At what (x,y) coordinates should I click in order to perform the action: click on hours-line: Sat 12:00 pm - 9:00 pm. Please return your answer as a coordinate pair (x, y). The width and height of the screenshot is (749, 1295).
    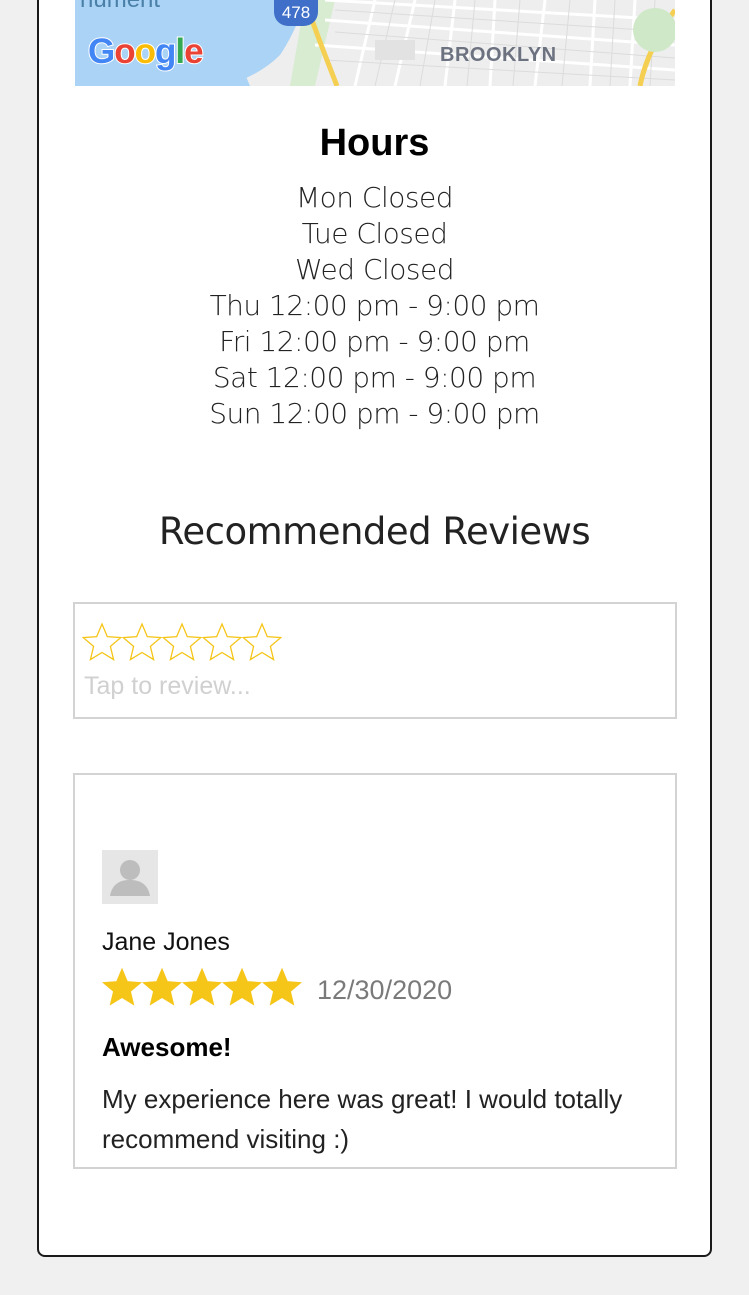
    Looking at the image, I should click on (374, 377).